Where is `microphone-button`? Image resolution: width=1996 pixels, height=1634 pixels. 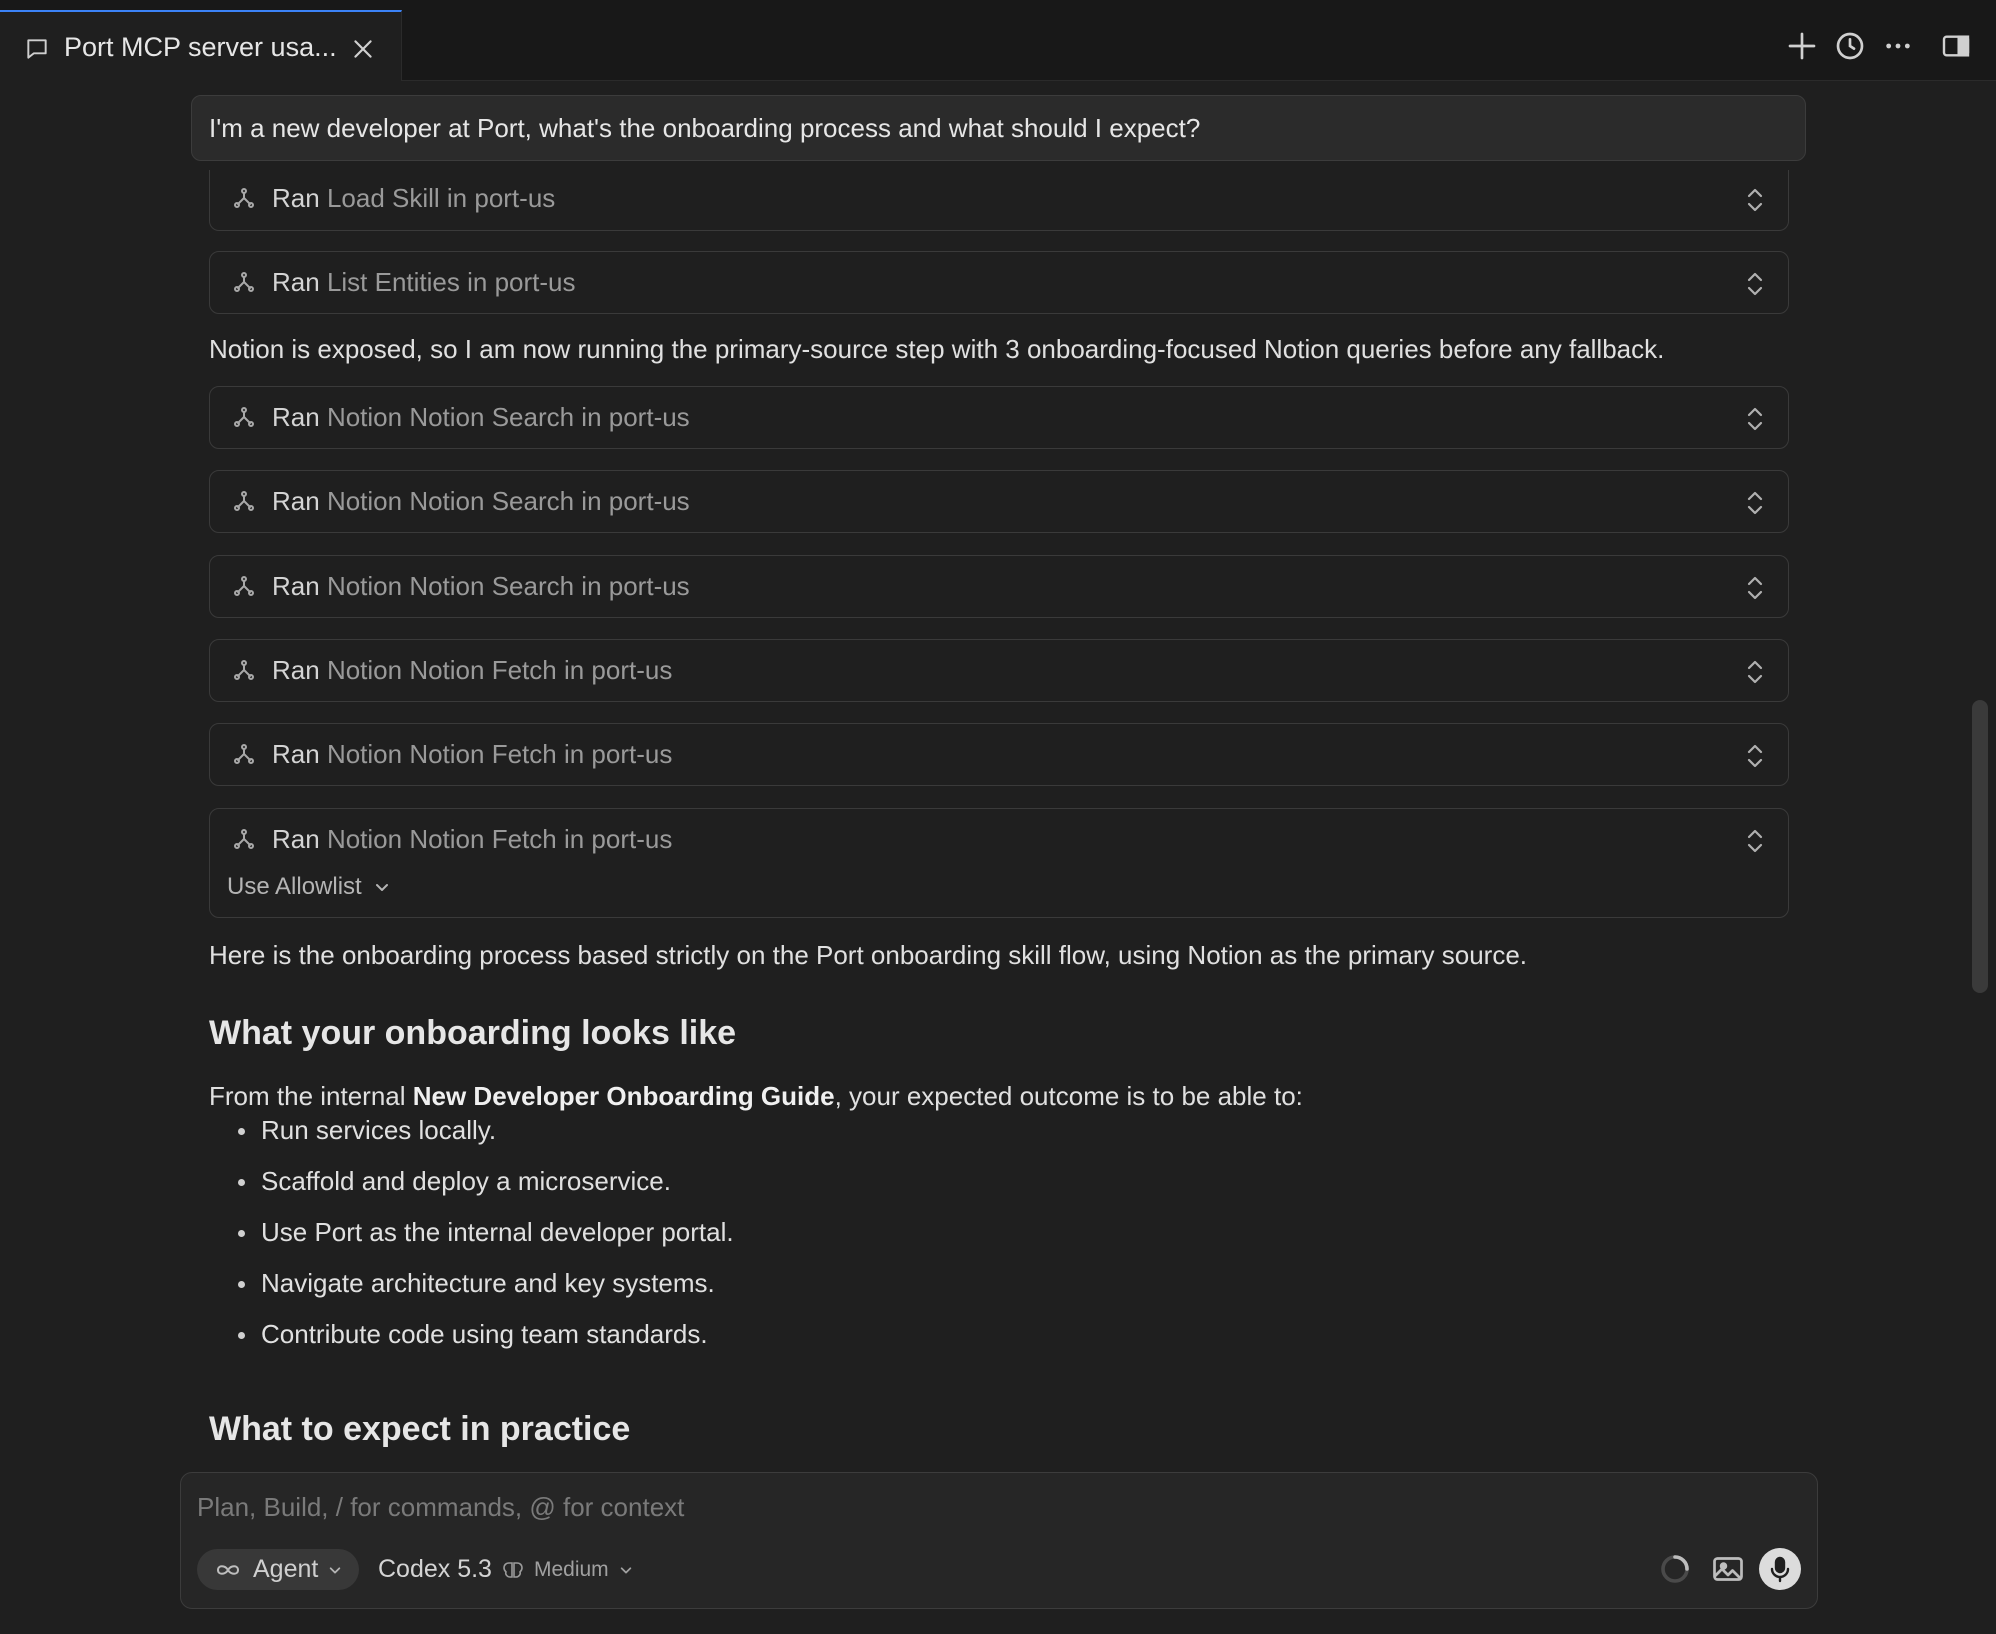
microphone-button is located at coordinates (1780, 1569).